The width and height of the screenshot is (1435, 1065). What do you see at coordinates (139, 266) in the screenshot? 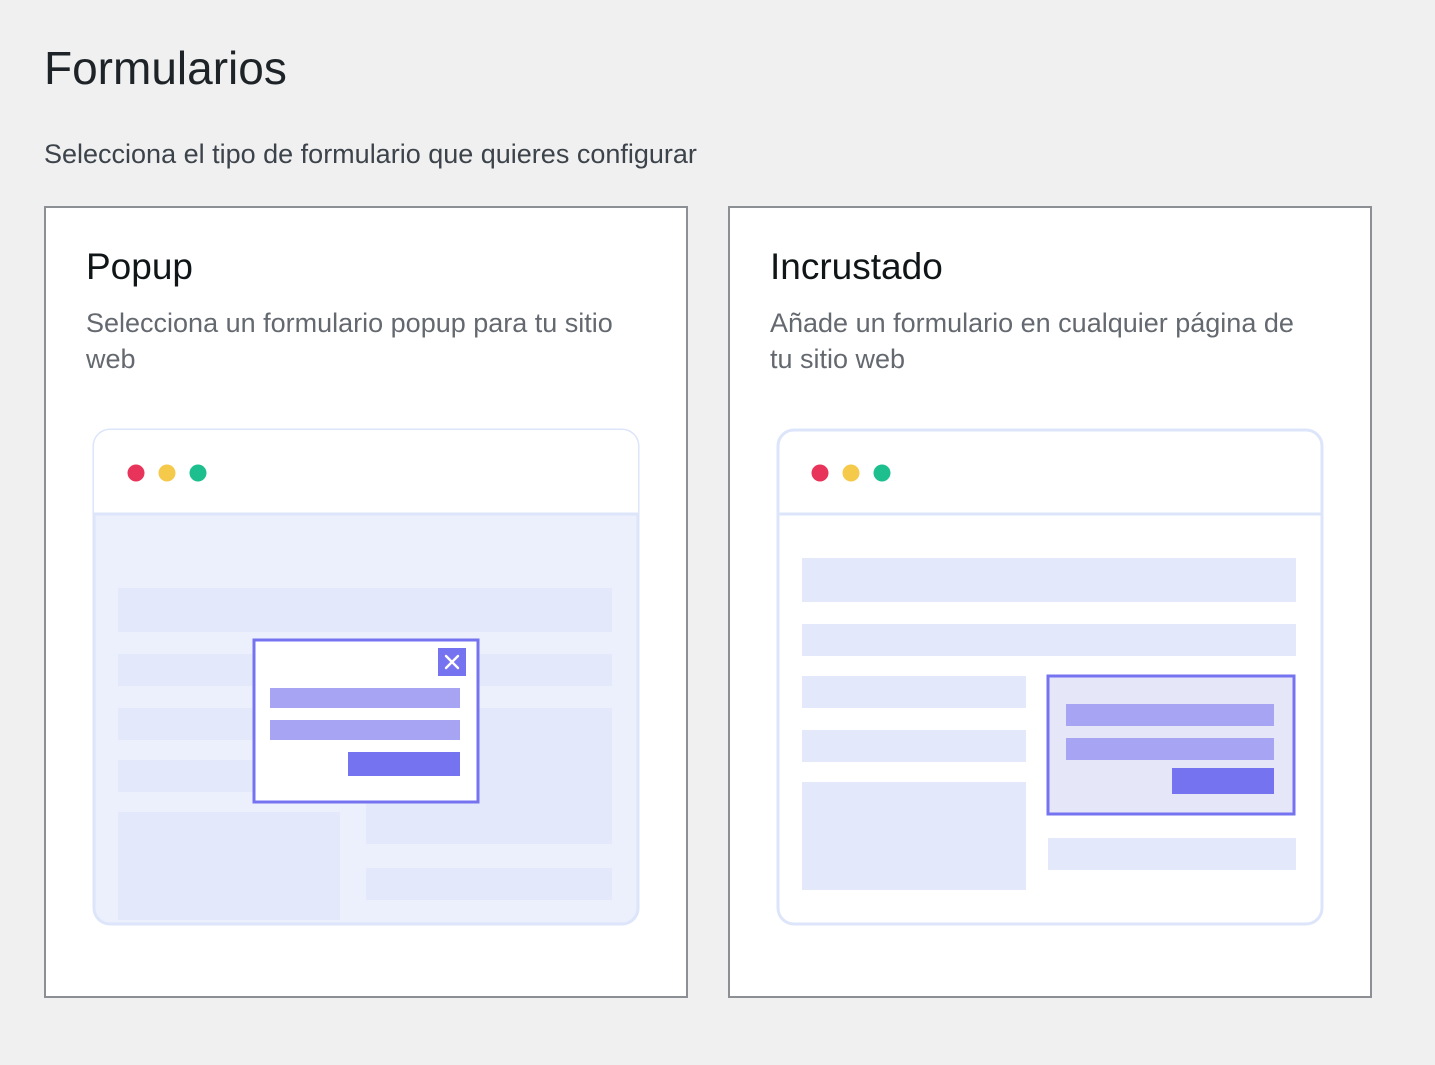
I see `card-title: Popup` at bounding box center [139, 266].